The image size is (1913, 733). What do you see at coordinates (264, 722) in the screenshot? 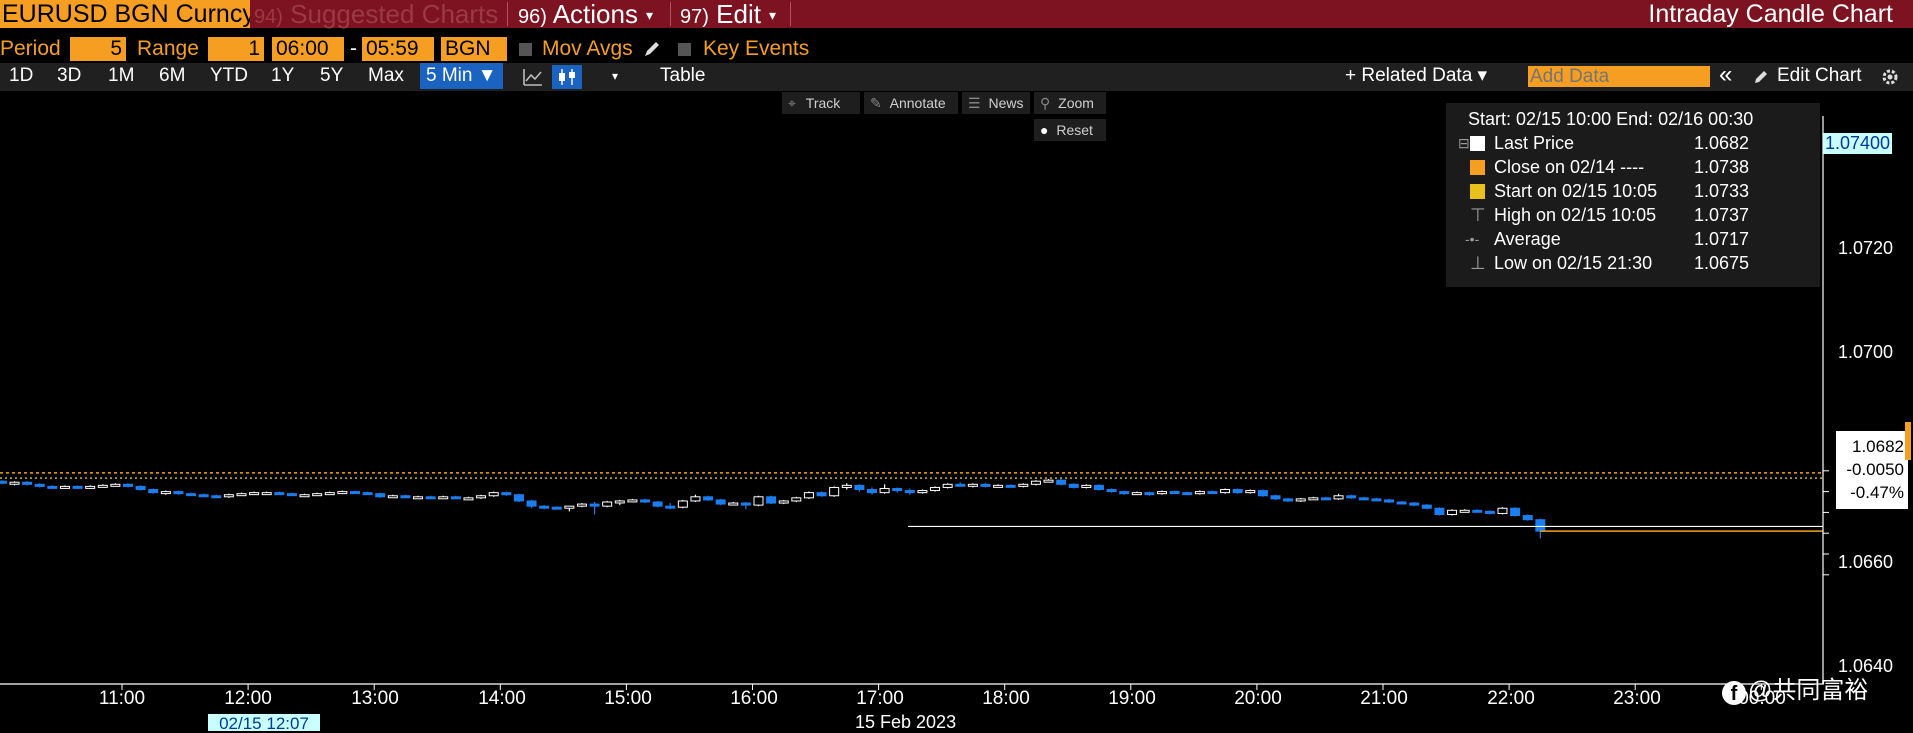
I see `crosshair-date-label: 02/15 12:07` at bounding box center [264, 722].